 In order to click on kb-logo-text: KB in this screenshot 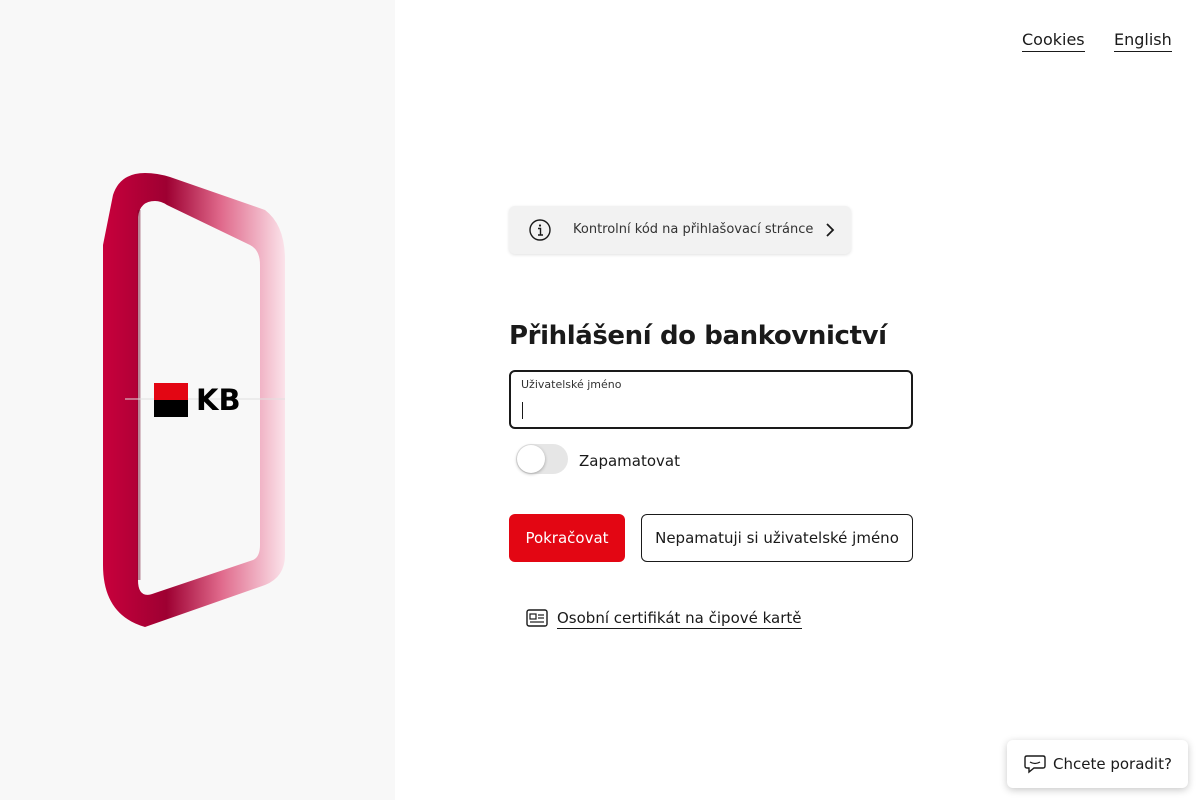, I will do `click(218, 400)`.